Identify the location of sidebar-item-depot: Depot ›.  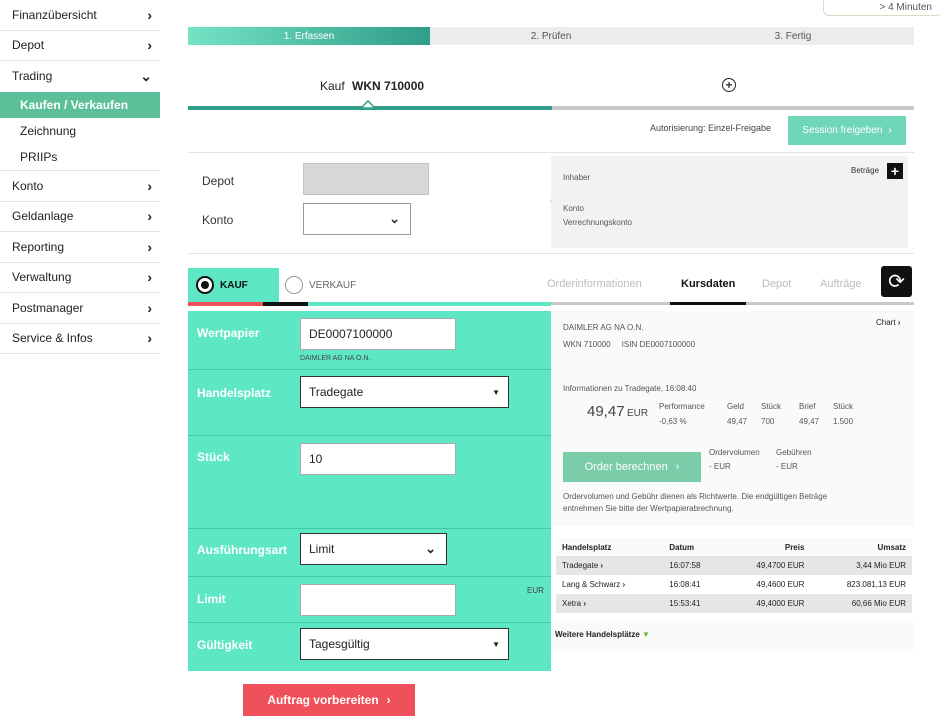
(80, 46).